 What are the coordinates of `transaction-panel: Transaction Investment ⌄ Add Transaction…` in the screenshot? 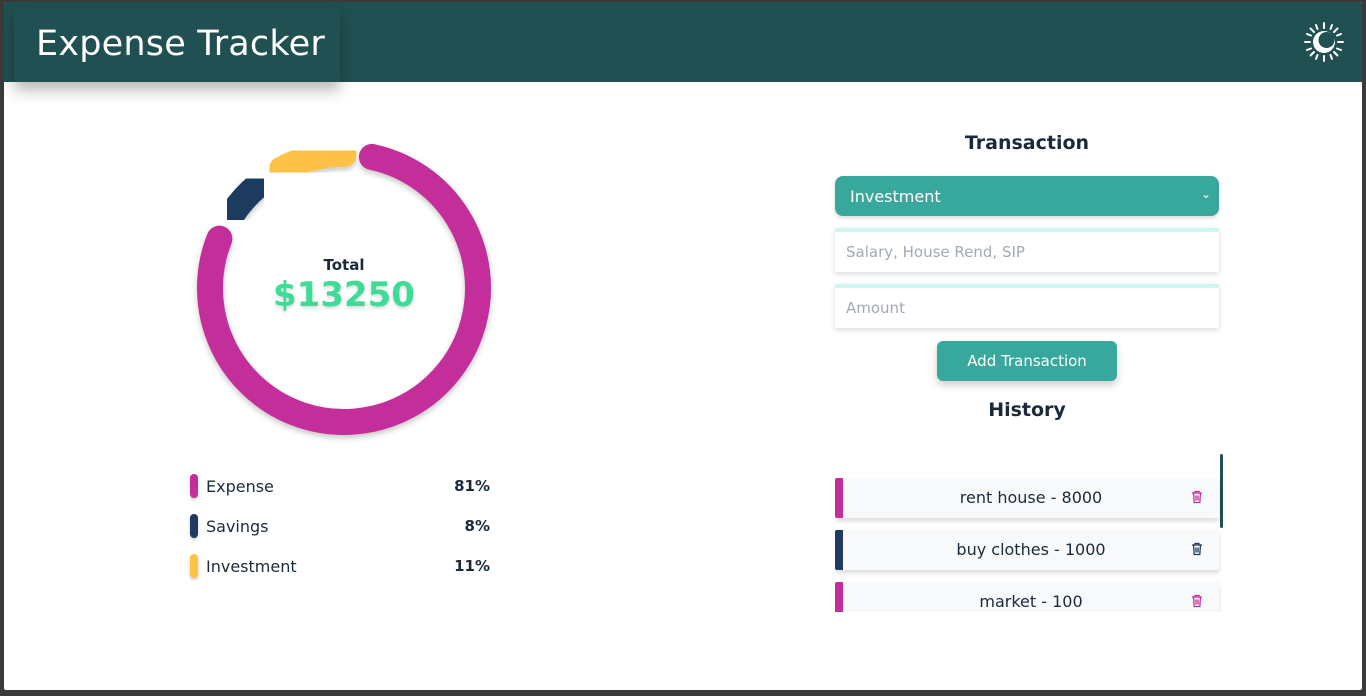 It's located at (1027, 276).